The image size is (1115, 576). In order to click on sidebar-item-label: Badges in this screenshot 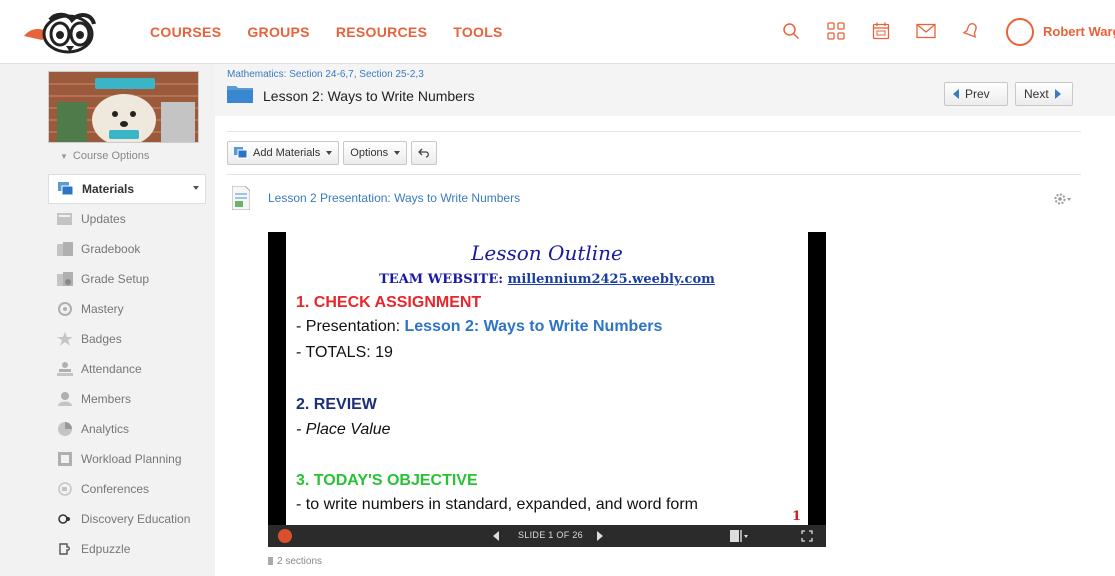, I will do `click(101, 339)`.